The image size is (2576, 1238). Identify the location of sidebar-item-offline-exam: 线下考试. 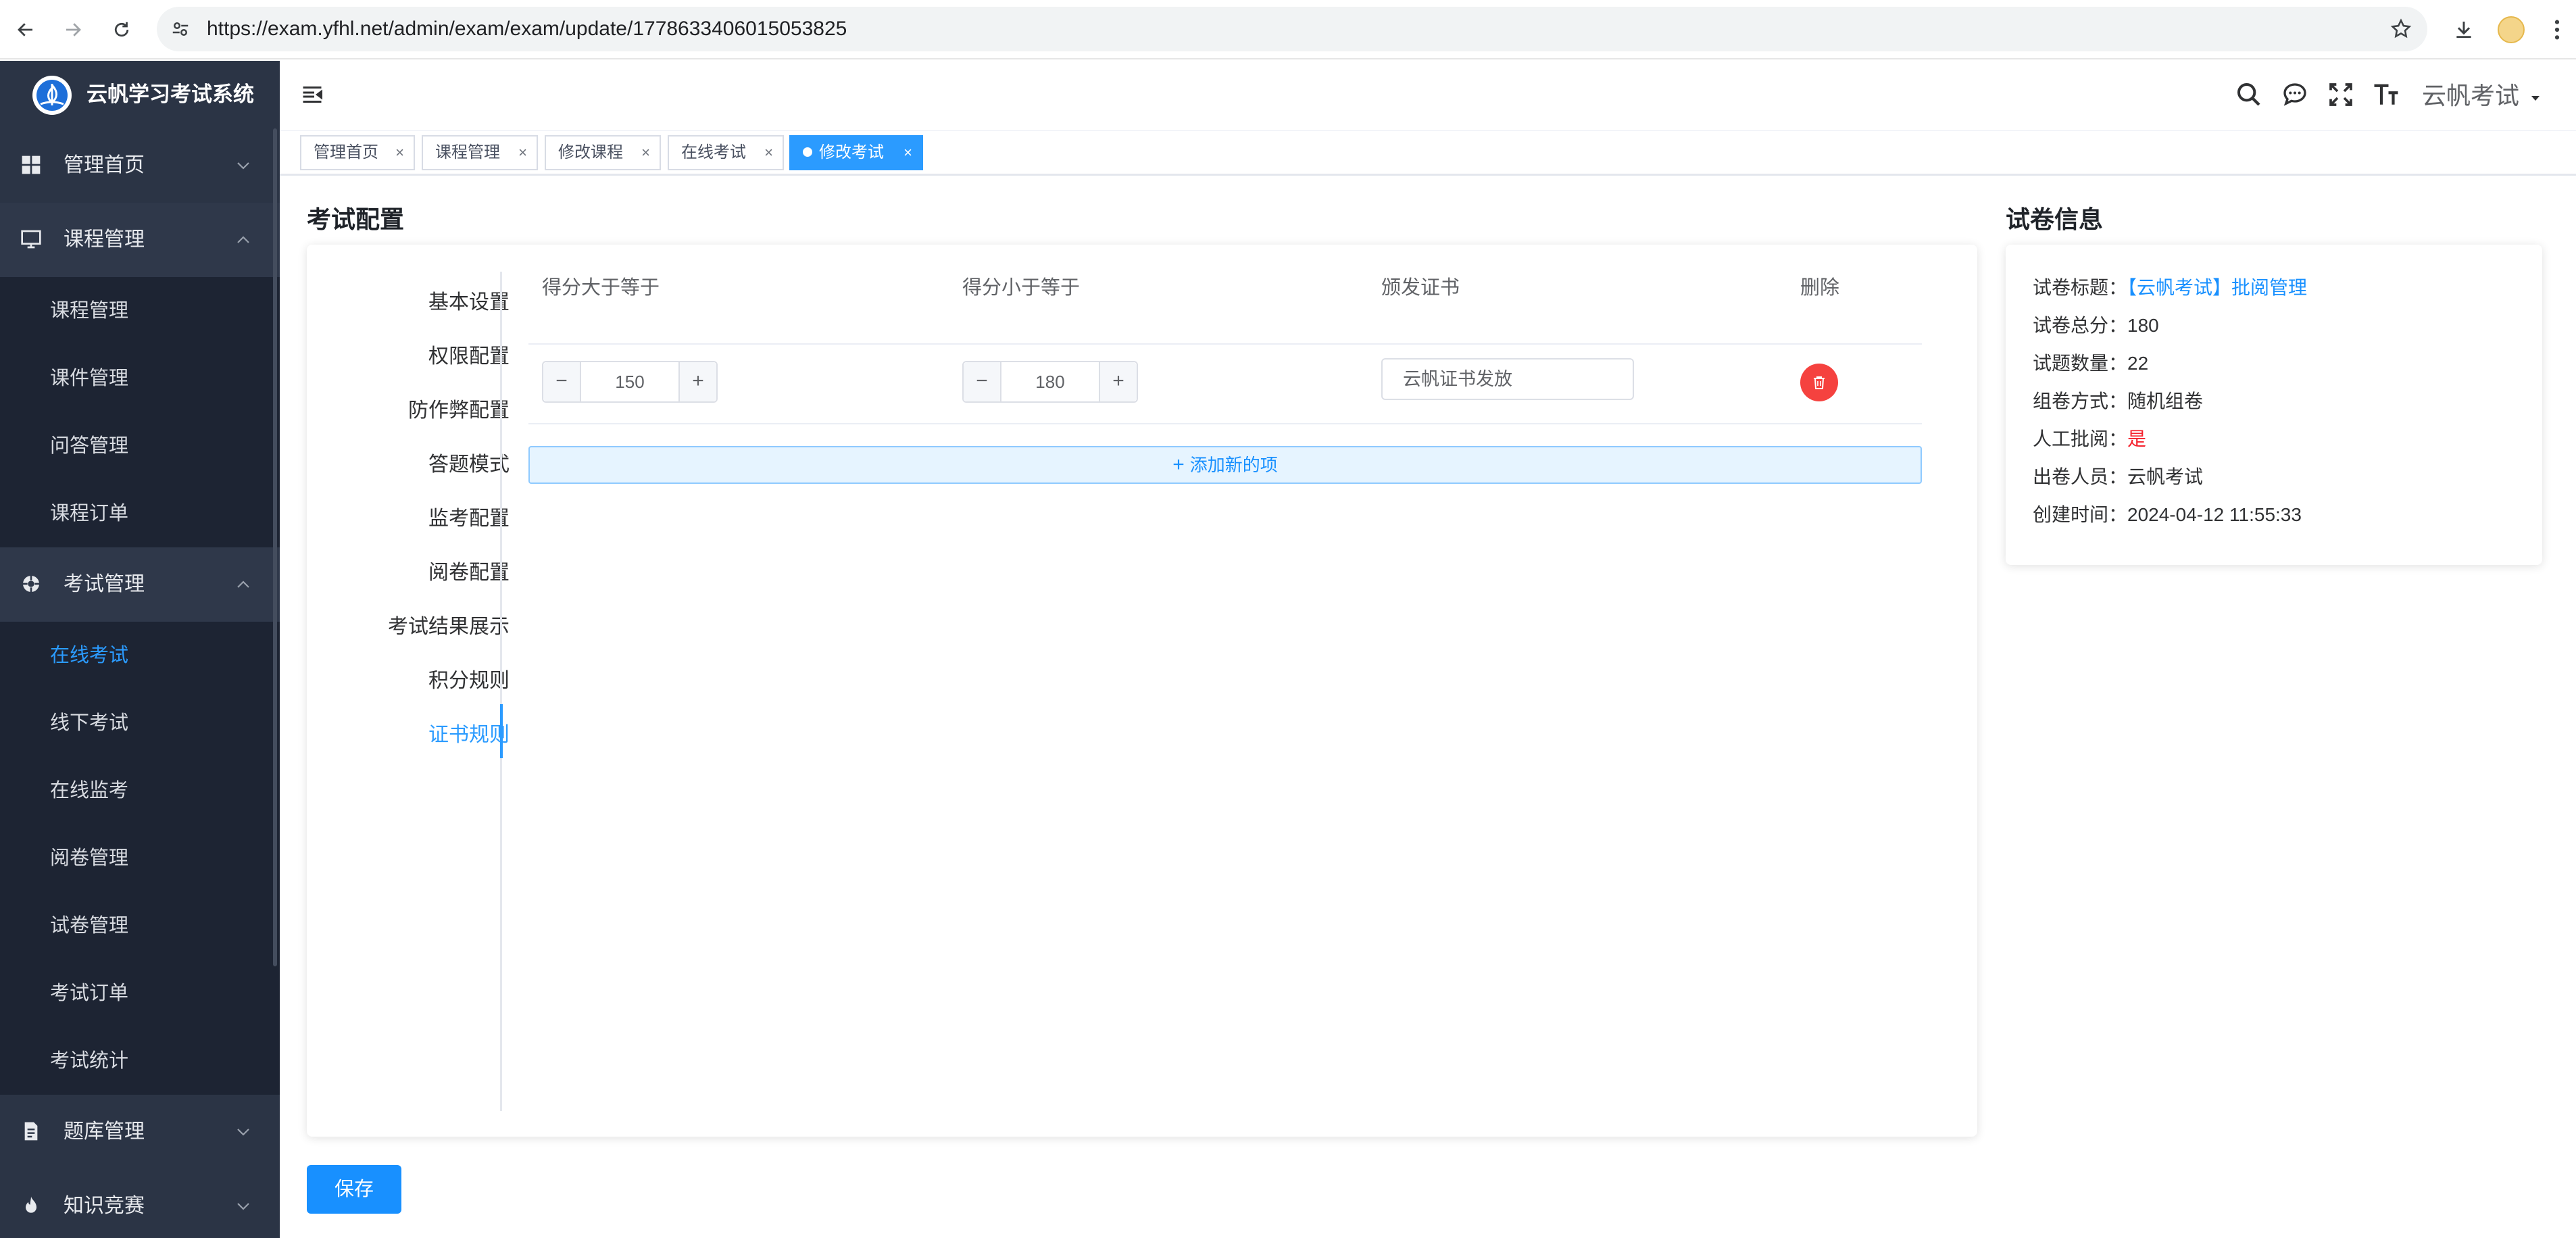
(140, 723).